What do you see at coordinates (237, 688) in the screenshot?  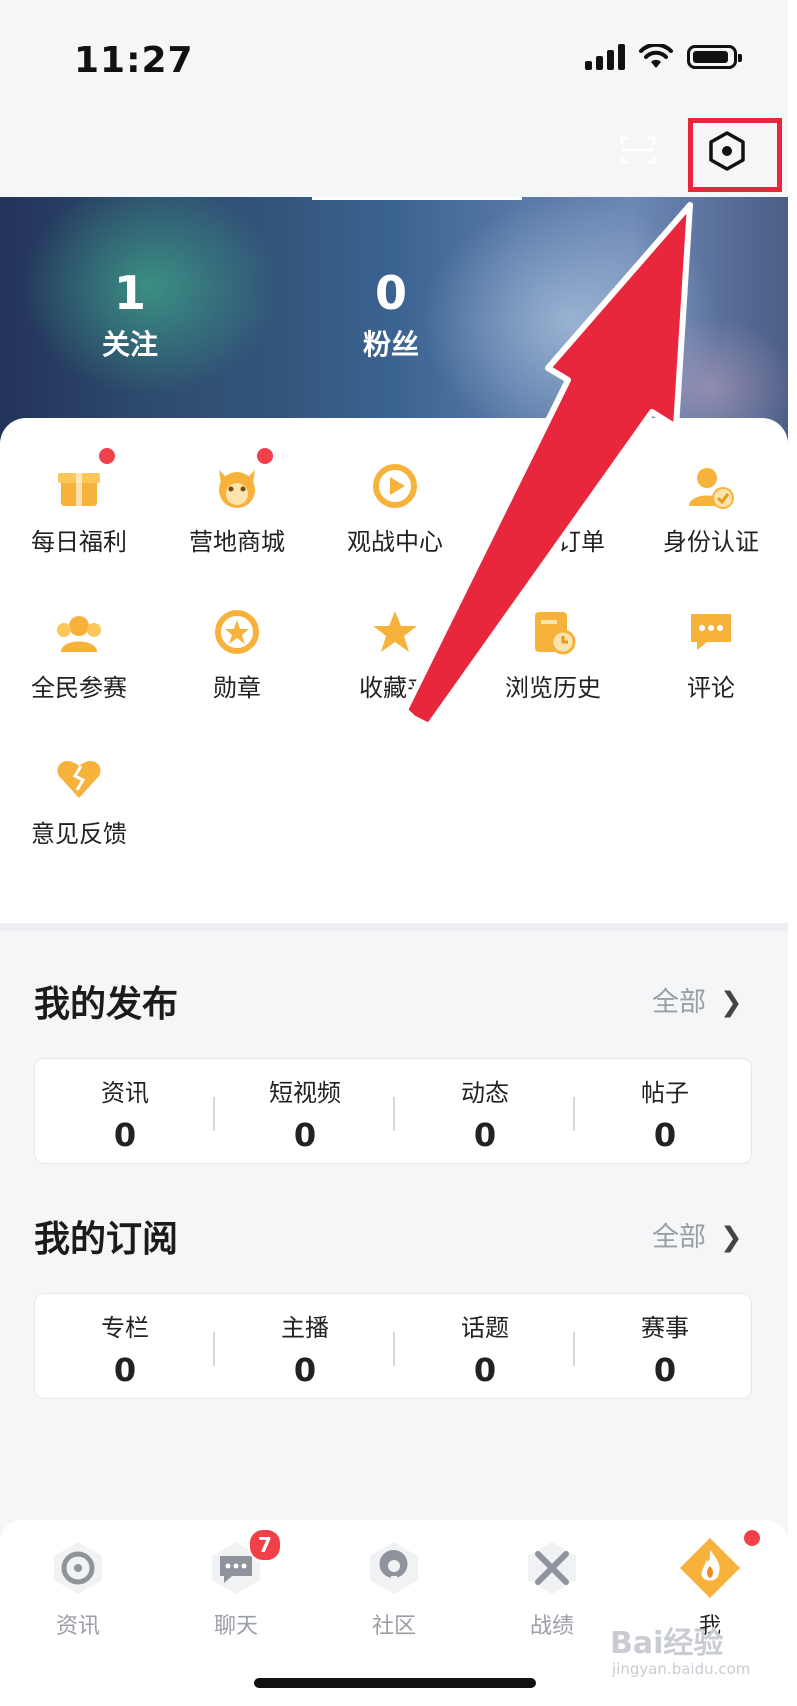 I see `menu-label: 勋章` at bounding box center [237, 688].